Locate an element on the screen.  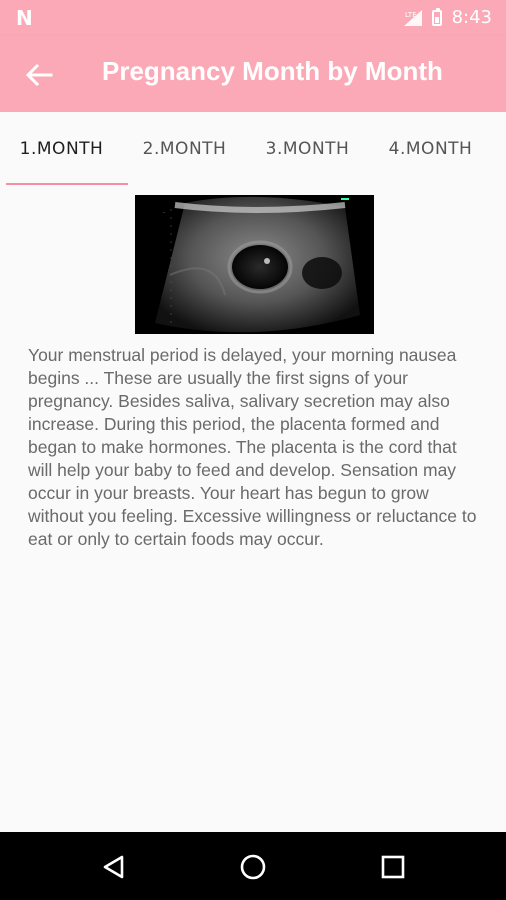
ultrasound-image: · is located at coordinates (254, 264).